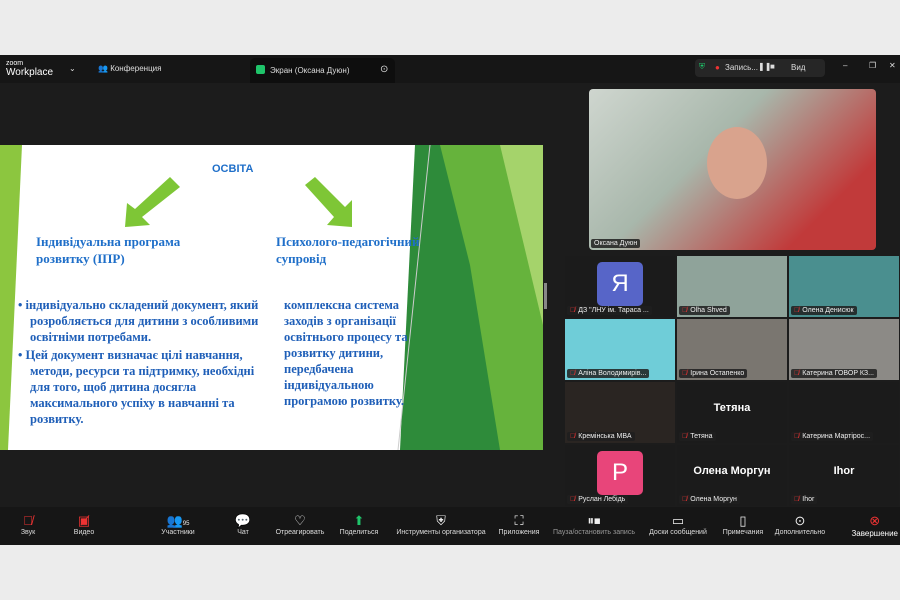  I want to click on participant-tile: Тетяна 🎙̸ Тетяна, so click(732, 412).